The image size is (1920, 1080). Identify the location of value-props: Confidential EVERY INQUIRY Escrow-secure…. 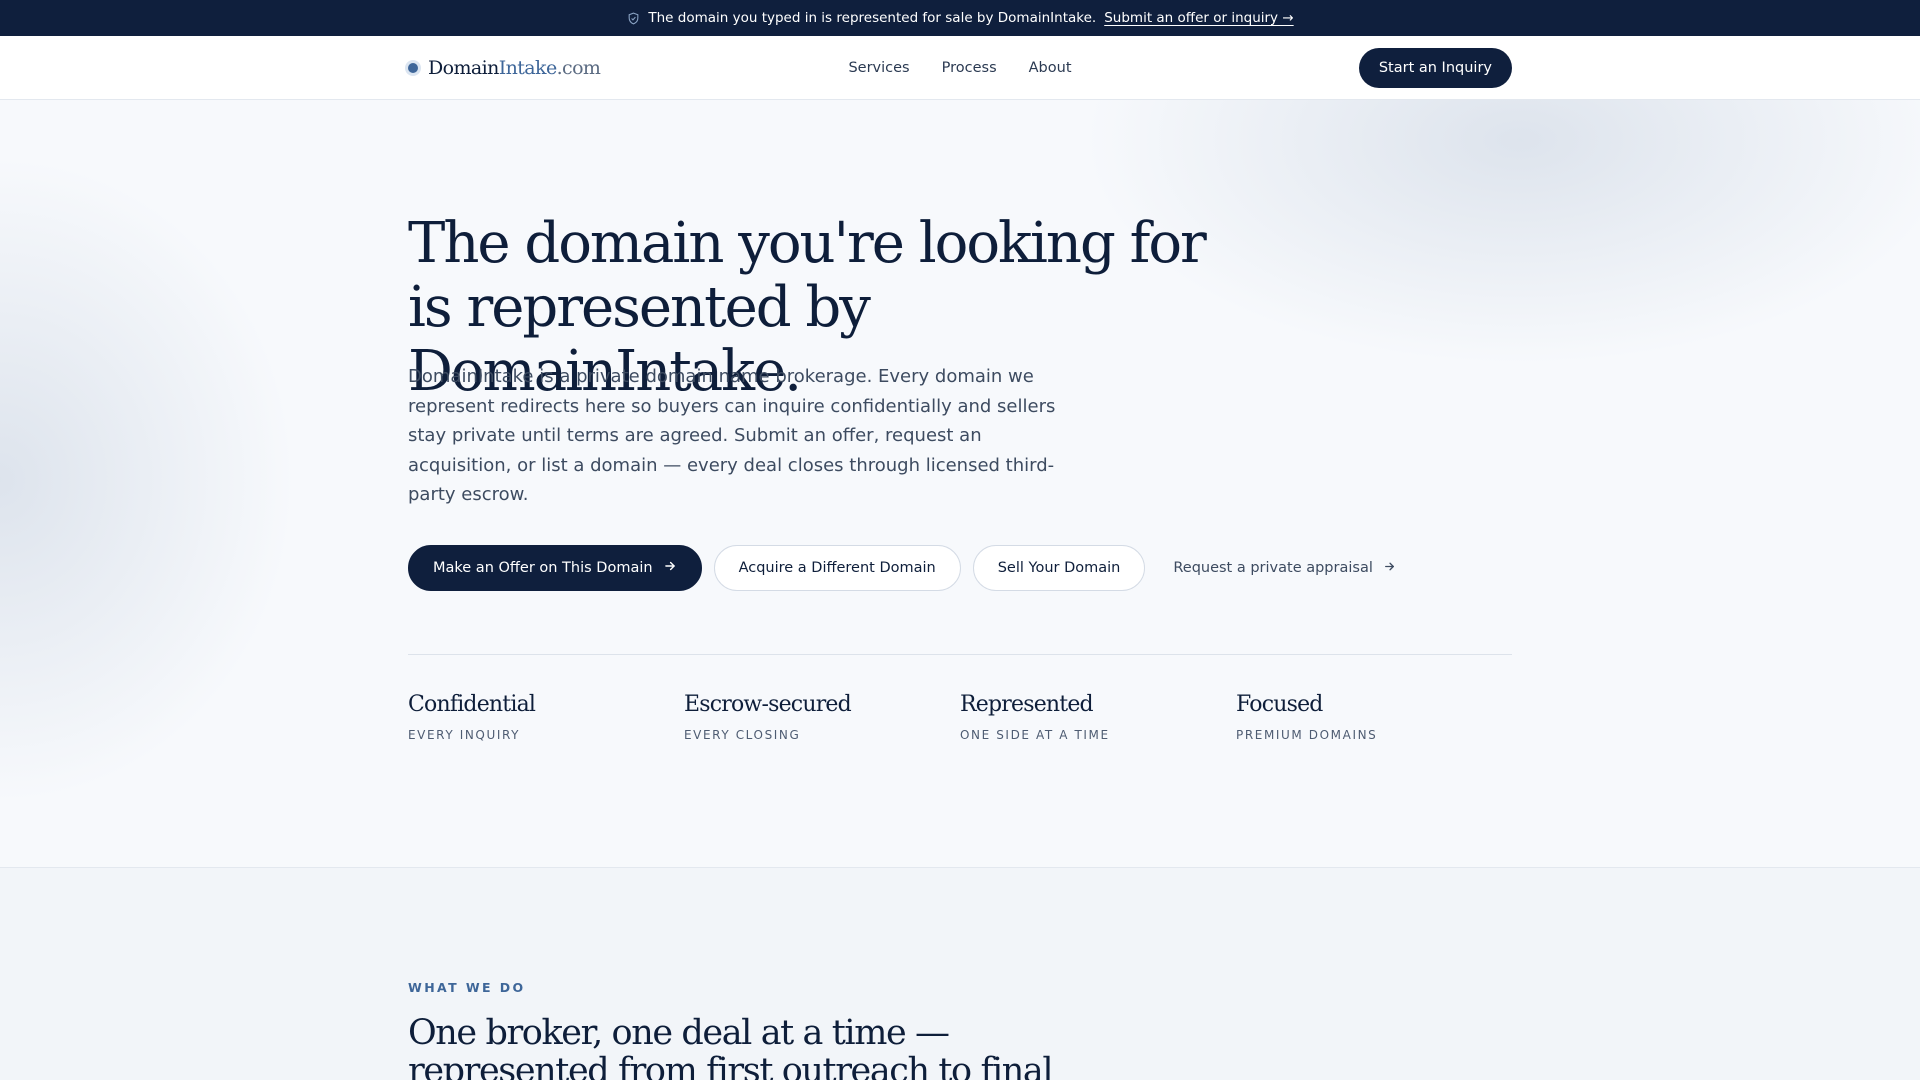
(960, 716).